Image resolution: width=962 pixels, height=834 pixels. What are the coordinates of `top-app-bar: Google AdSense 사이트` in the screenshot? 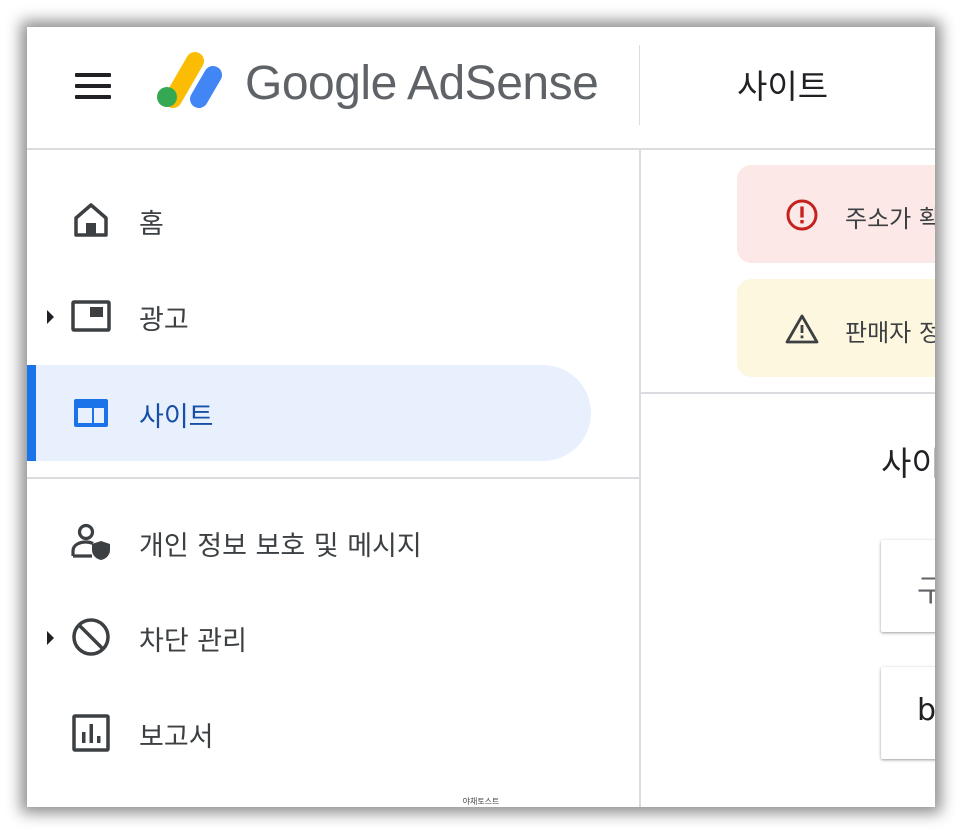 It's located at (481, 88).